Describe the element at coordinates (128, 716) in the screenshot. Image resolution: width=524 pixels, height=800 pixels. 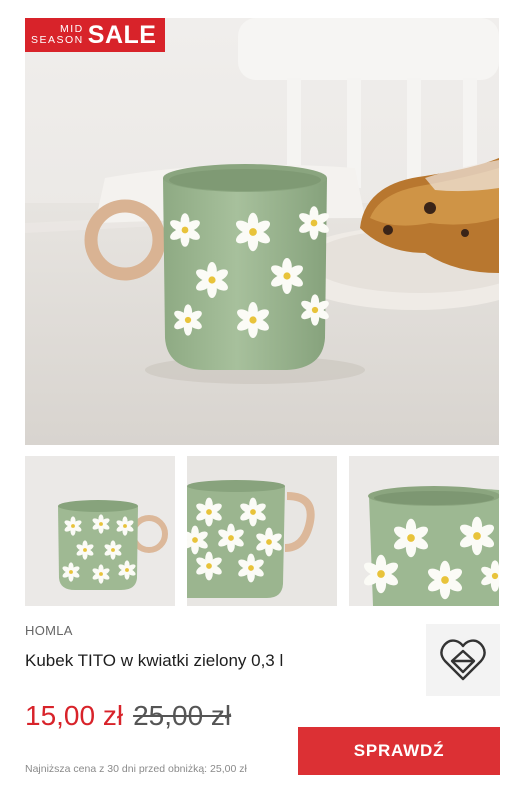
I see `price-row: 15,00 zł 25,00 zł` at that location.